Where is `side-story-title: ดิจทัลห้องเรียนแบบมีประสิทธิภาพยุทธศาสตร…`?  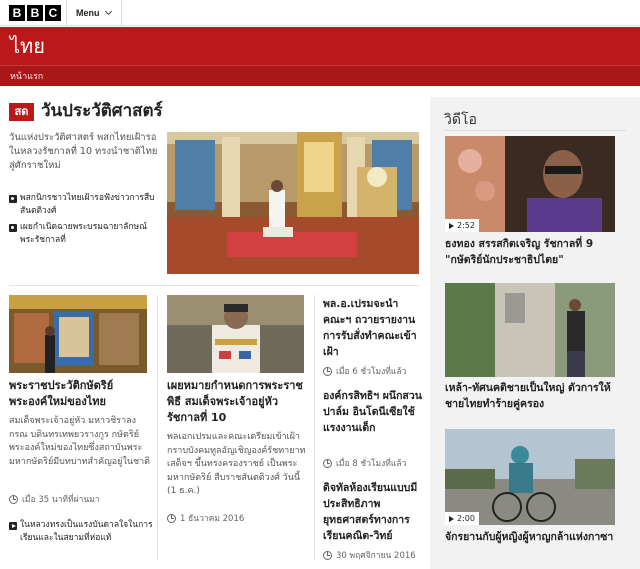
side-story-title: ดิจทัลห้องเรียนแบบมีประสิทธิภาพยุทธศาสตร… is located at coordinates (373, 512).